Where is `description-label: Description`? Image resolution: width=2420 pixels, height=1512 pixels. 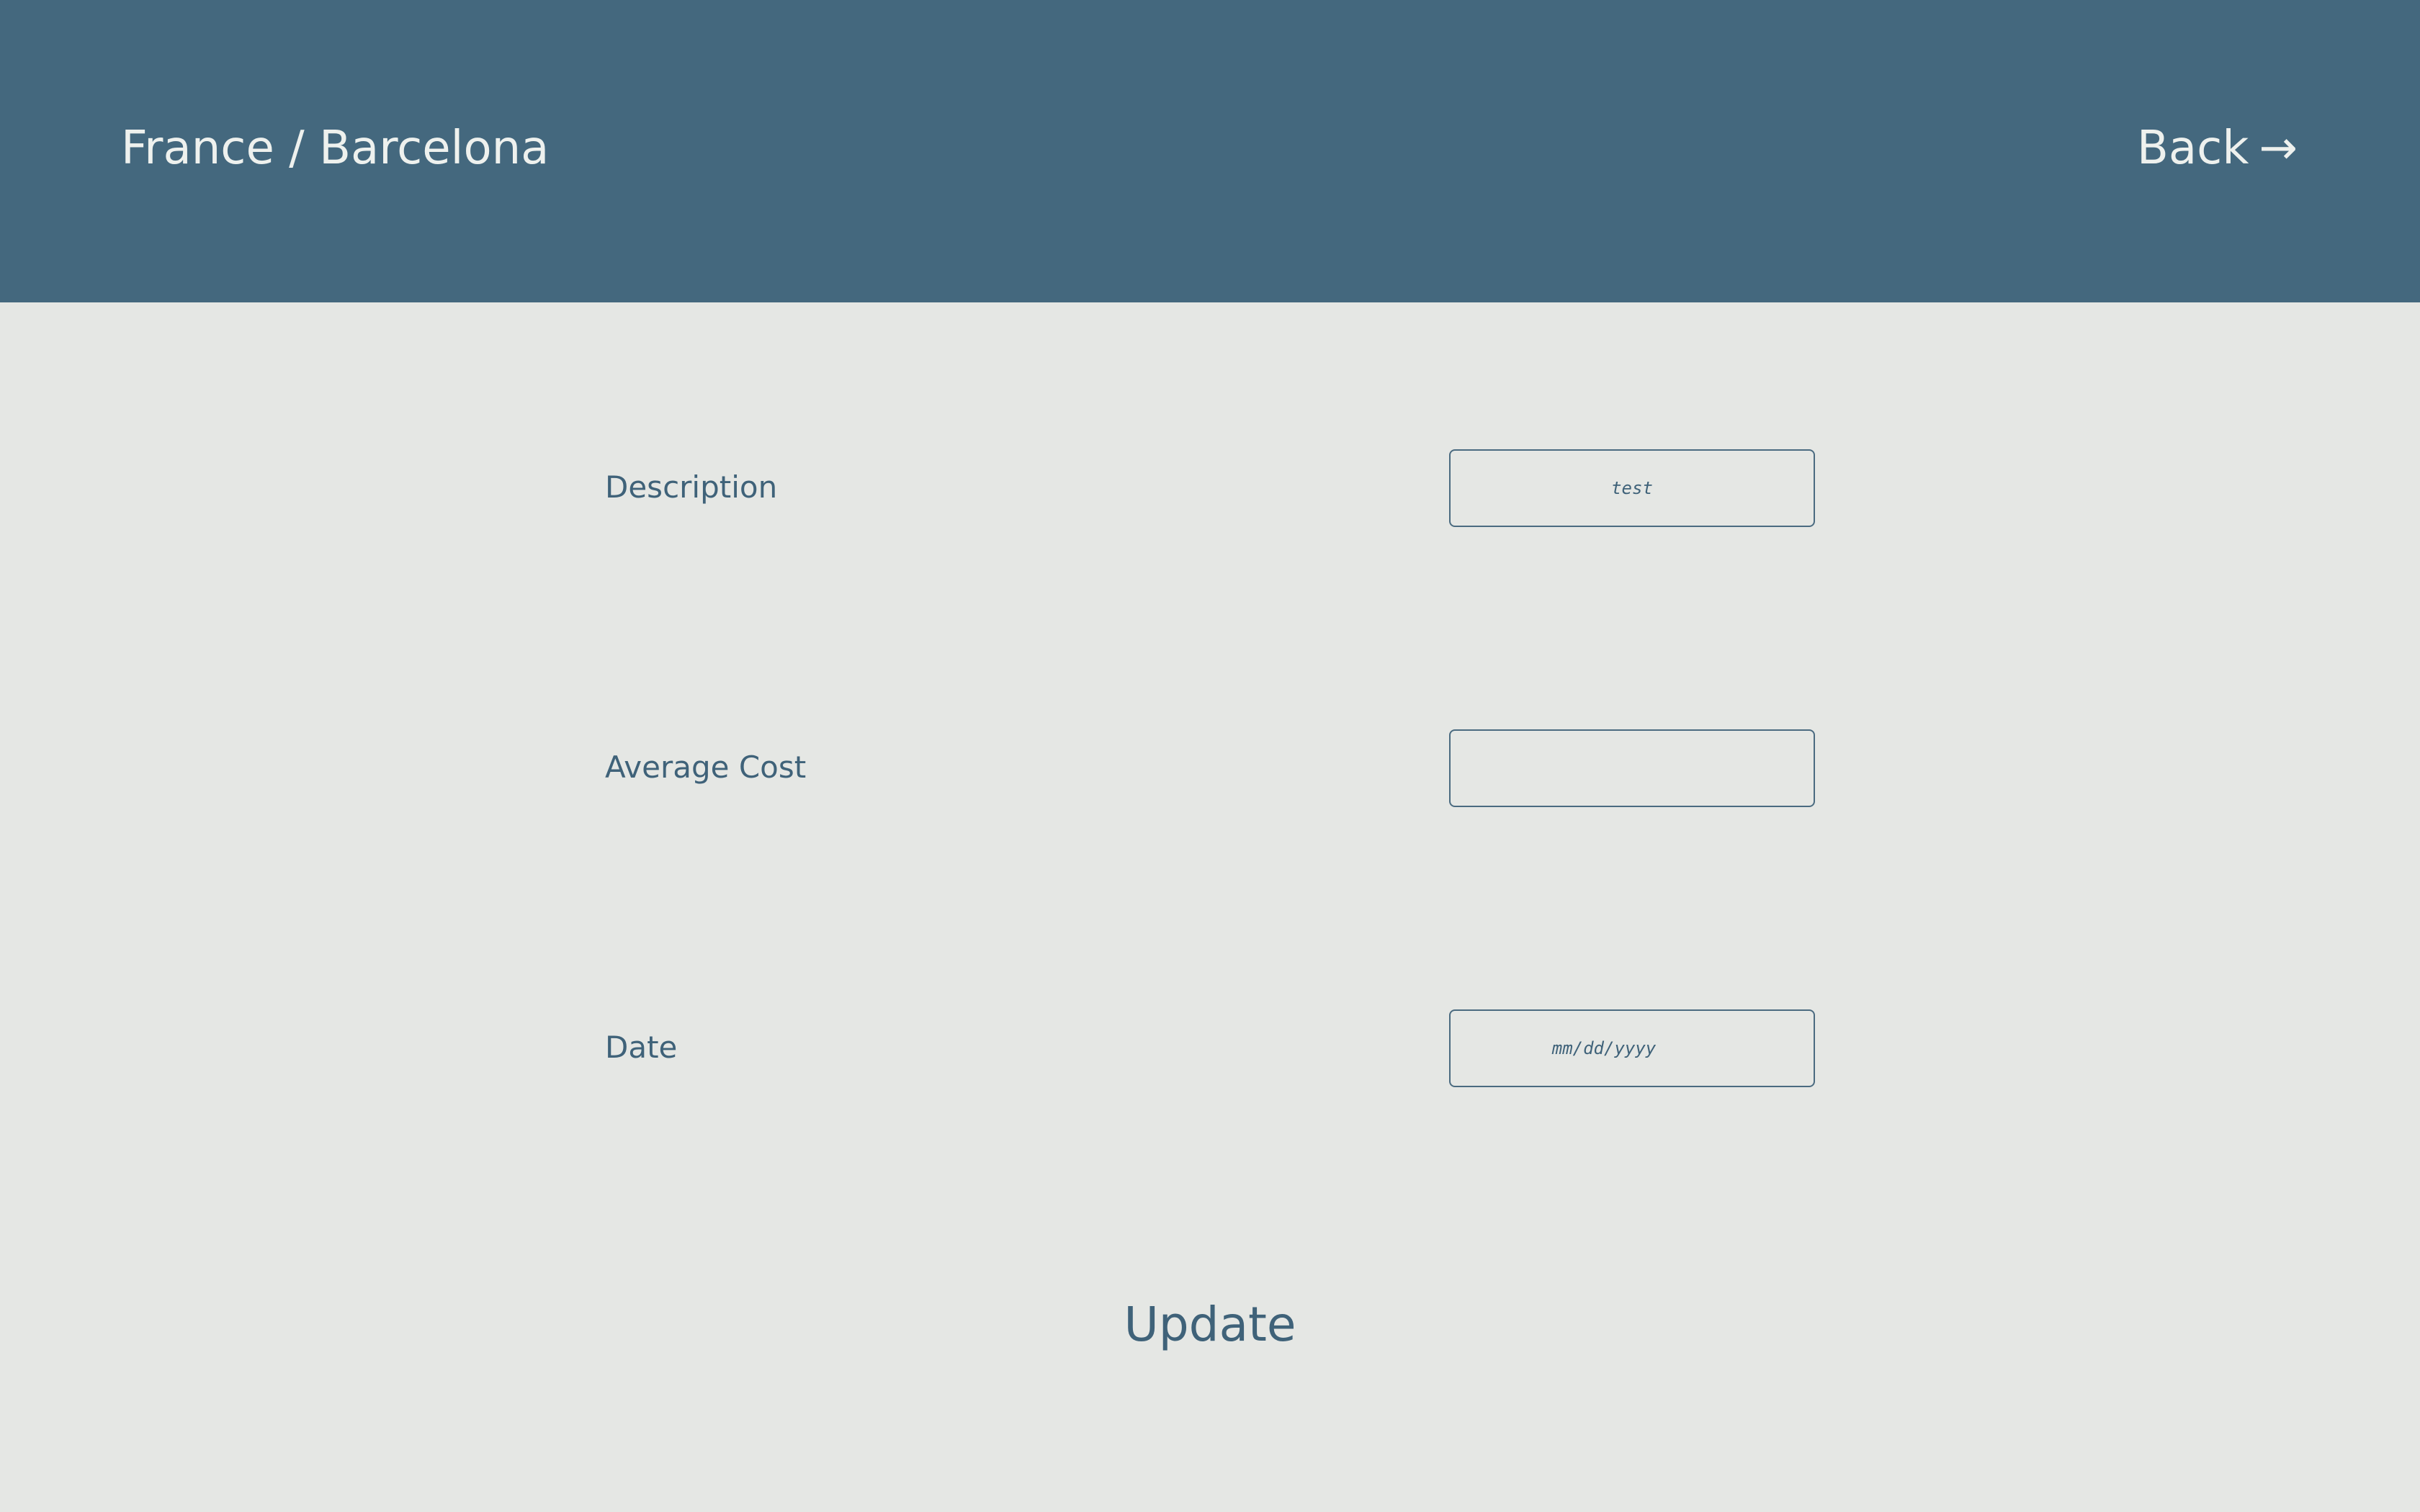 description-label: Description is located at coordinates (691, 487).